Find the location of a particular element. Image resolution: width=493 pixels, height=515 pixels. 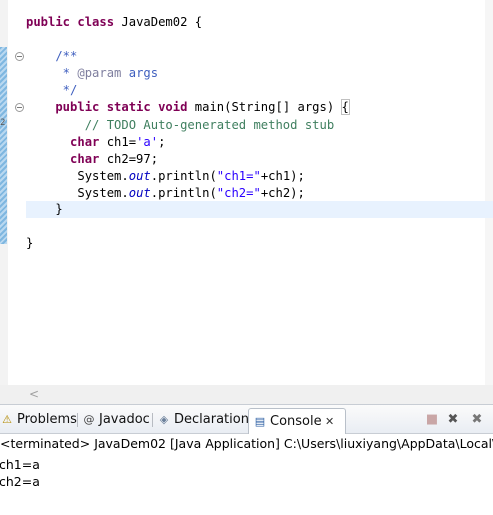

console-output-line: ch2=a is located at coordinates (20, 481).